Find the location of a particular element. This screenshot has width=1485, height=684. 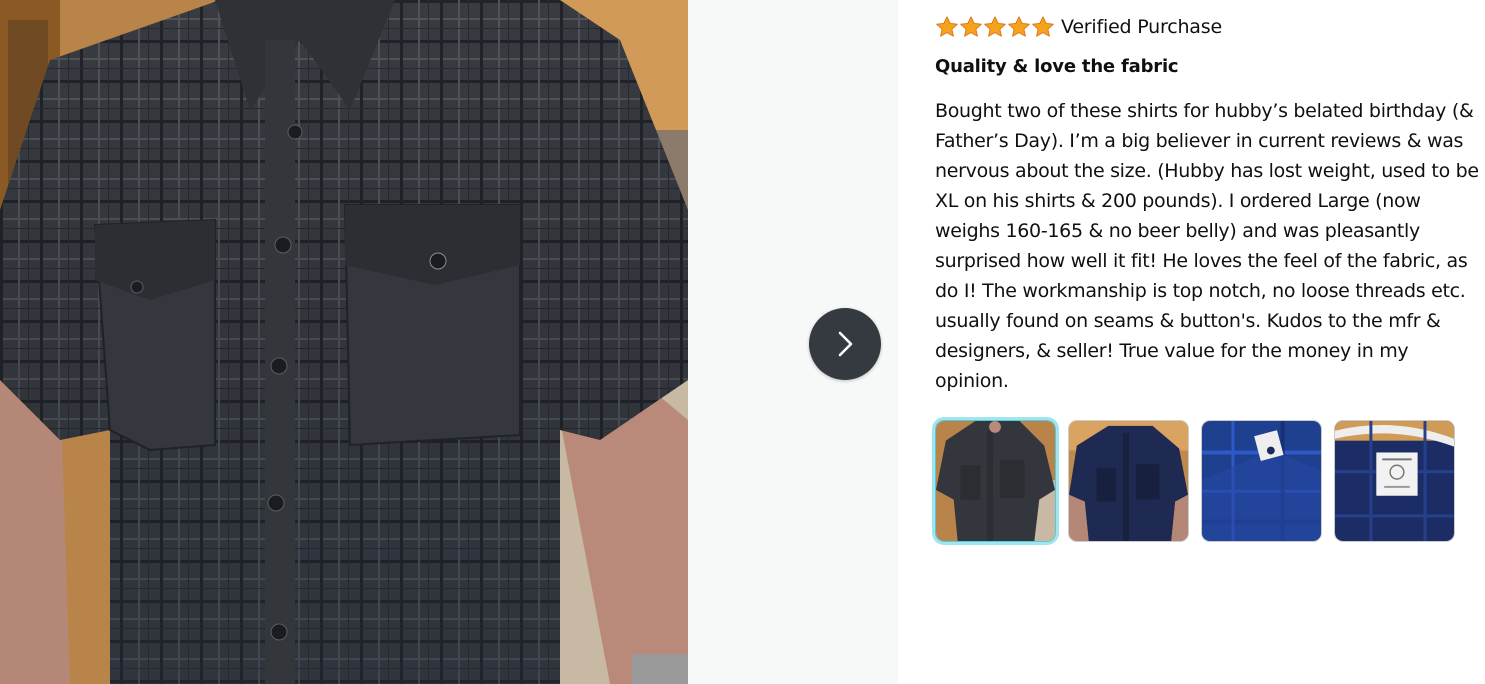

rating-row: Verified Purchase is located at coordinates (1078, 27).